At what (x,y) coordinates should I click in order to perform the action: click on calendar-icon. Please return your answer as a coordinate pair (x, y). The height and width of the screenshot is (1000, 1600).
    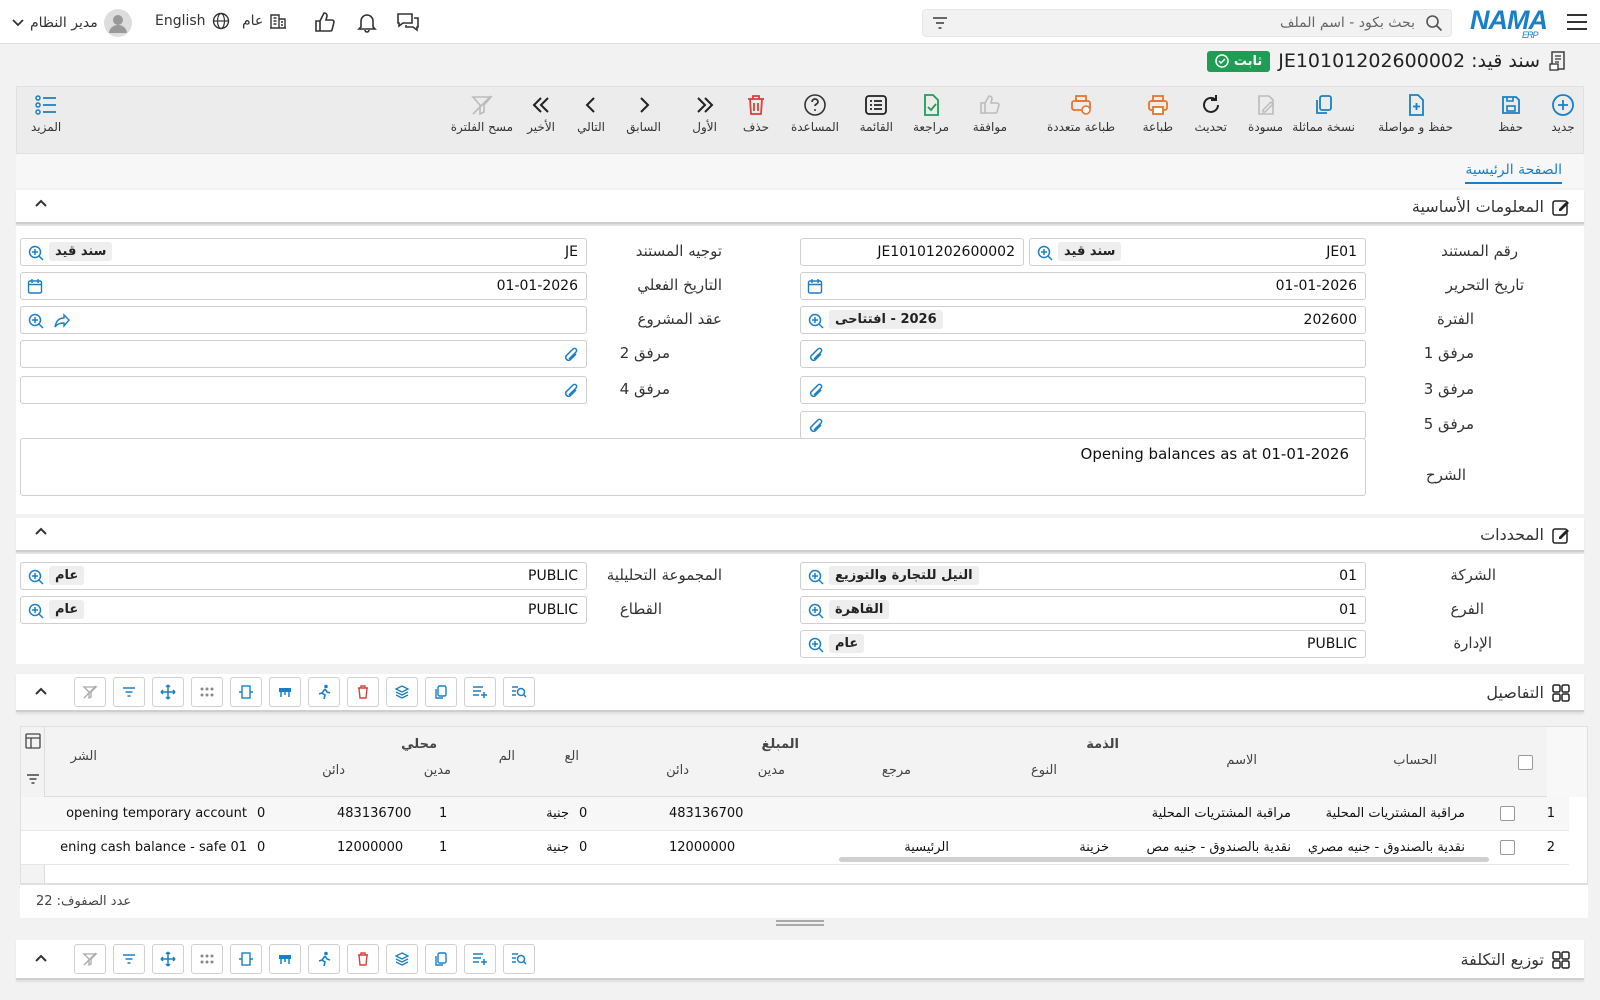
    Looking at the image, I should click on (35, 288).